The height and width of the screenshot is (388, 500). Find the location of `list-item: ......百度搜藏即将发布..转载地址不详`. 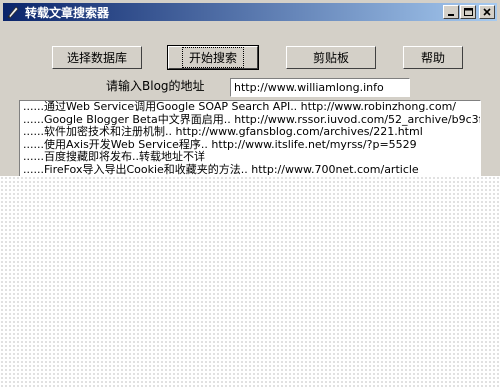

list-item: ......百度搜藏即将发布..转载地址不详 is located at coordinates (250, 157).